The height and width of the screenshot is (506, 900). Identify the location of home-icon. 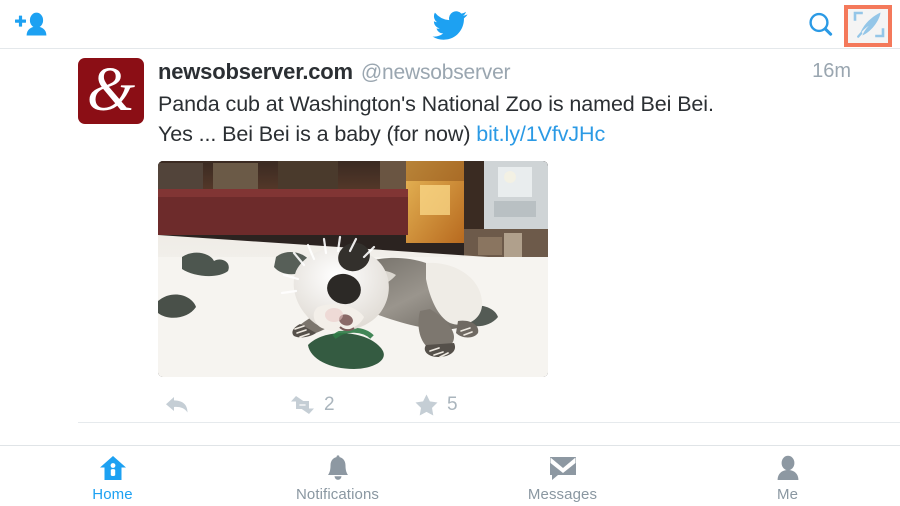
(112, 467).